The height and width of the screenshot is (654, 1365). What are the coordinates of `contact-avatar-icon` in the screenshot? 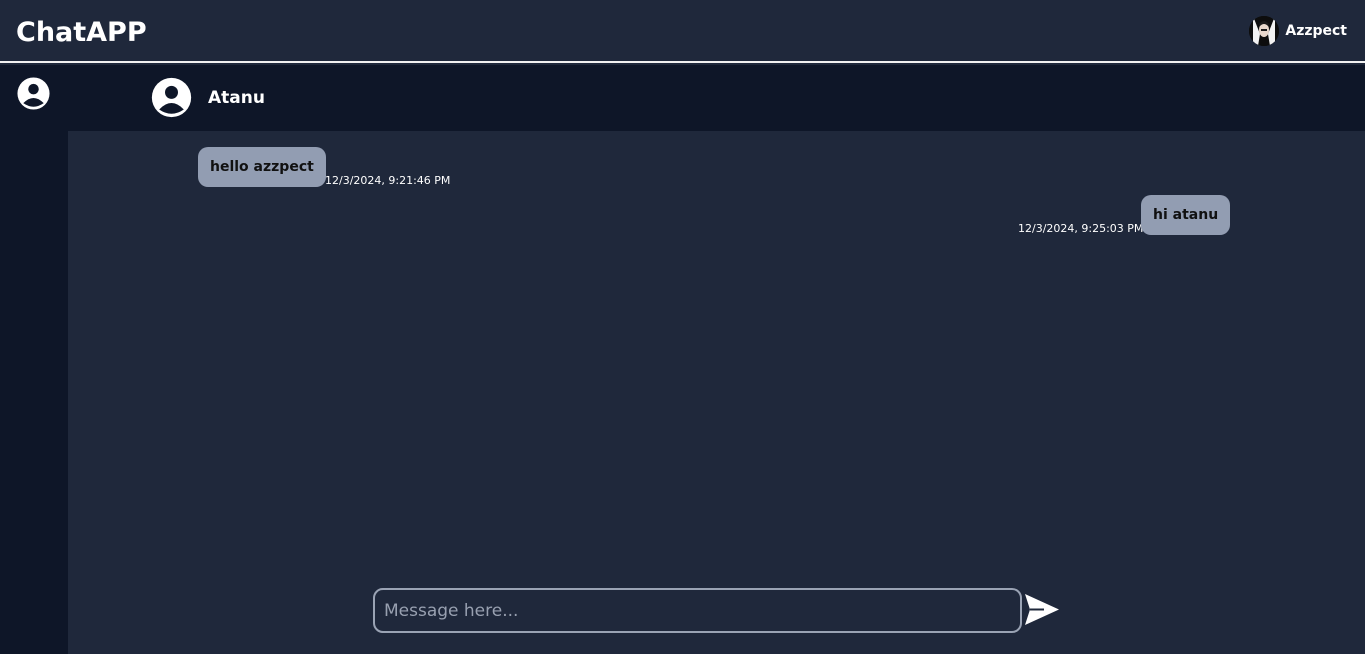 It's located at (171, 97).